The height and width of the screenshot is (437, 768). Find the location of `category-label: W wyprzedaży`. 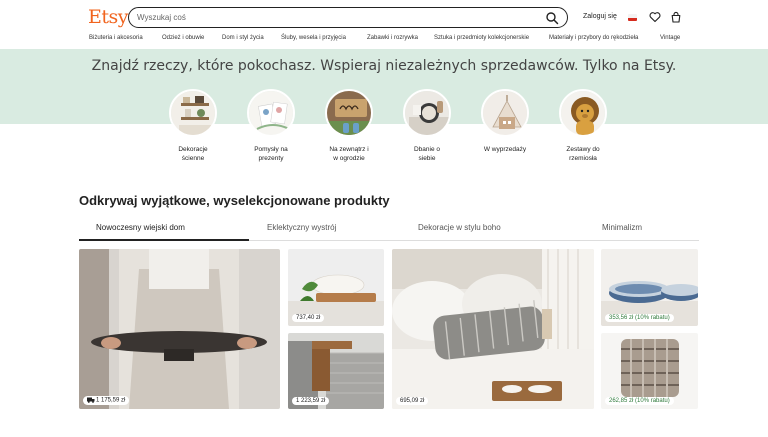

category-label: W wyprzedaży is located at coordinates (505, 149).